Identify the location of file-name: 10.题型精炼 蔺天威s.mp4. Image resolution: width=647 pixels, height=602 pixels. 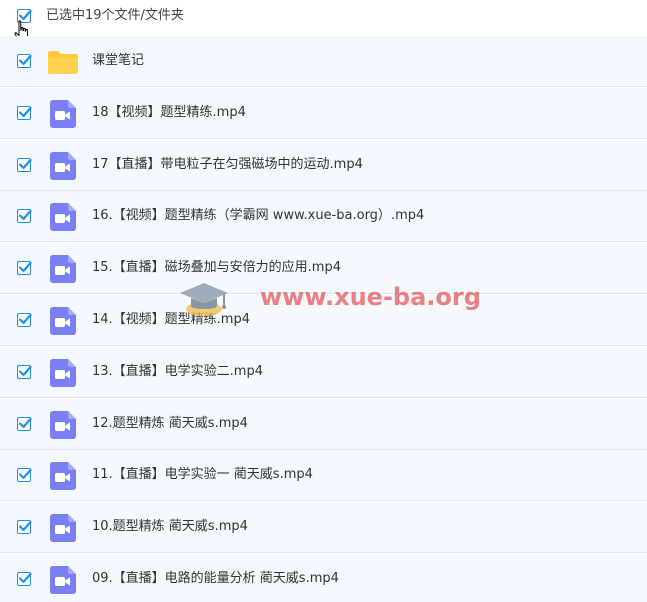
(170, 527).